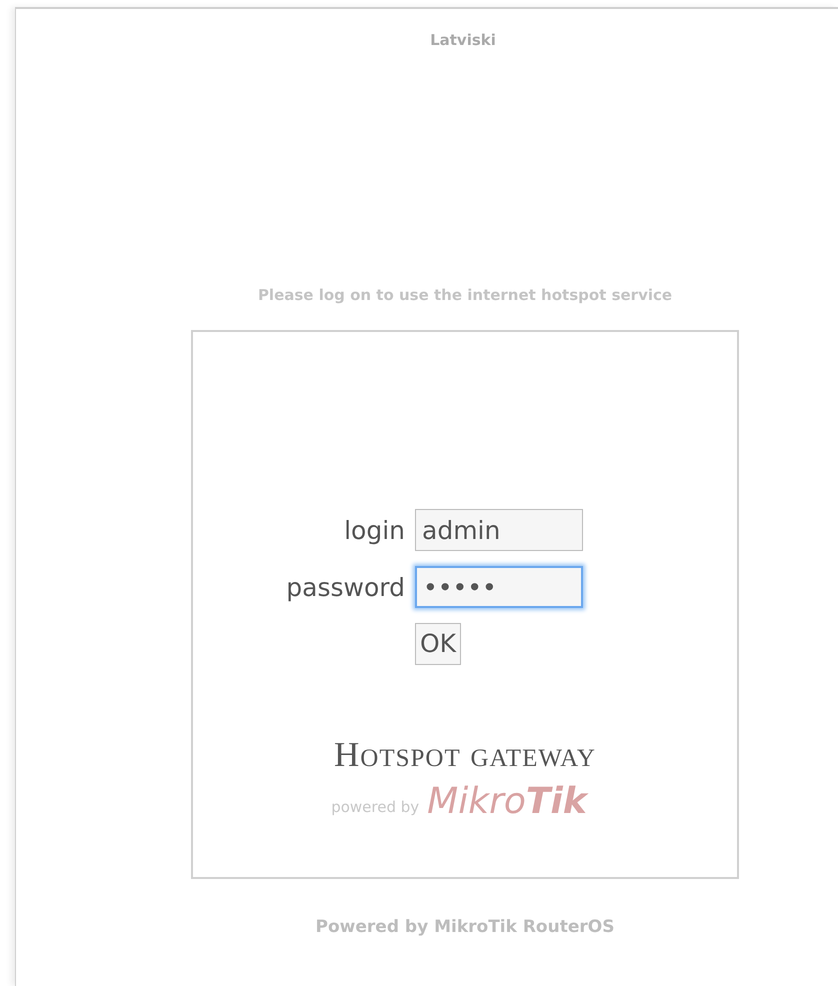 The image size is (838, 986). Describe the element at coordinates (465, 295) in the screenshot. I see `login-message: Please log on to use the internet hotspot service` at that location.